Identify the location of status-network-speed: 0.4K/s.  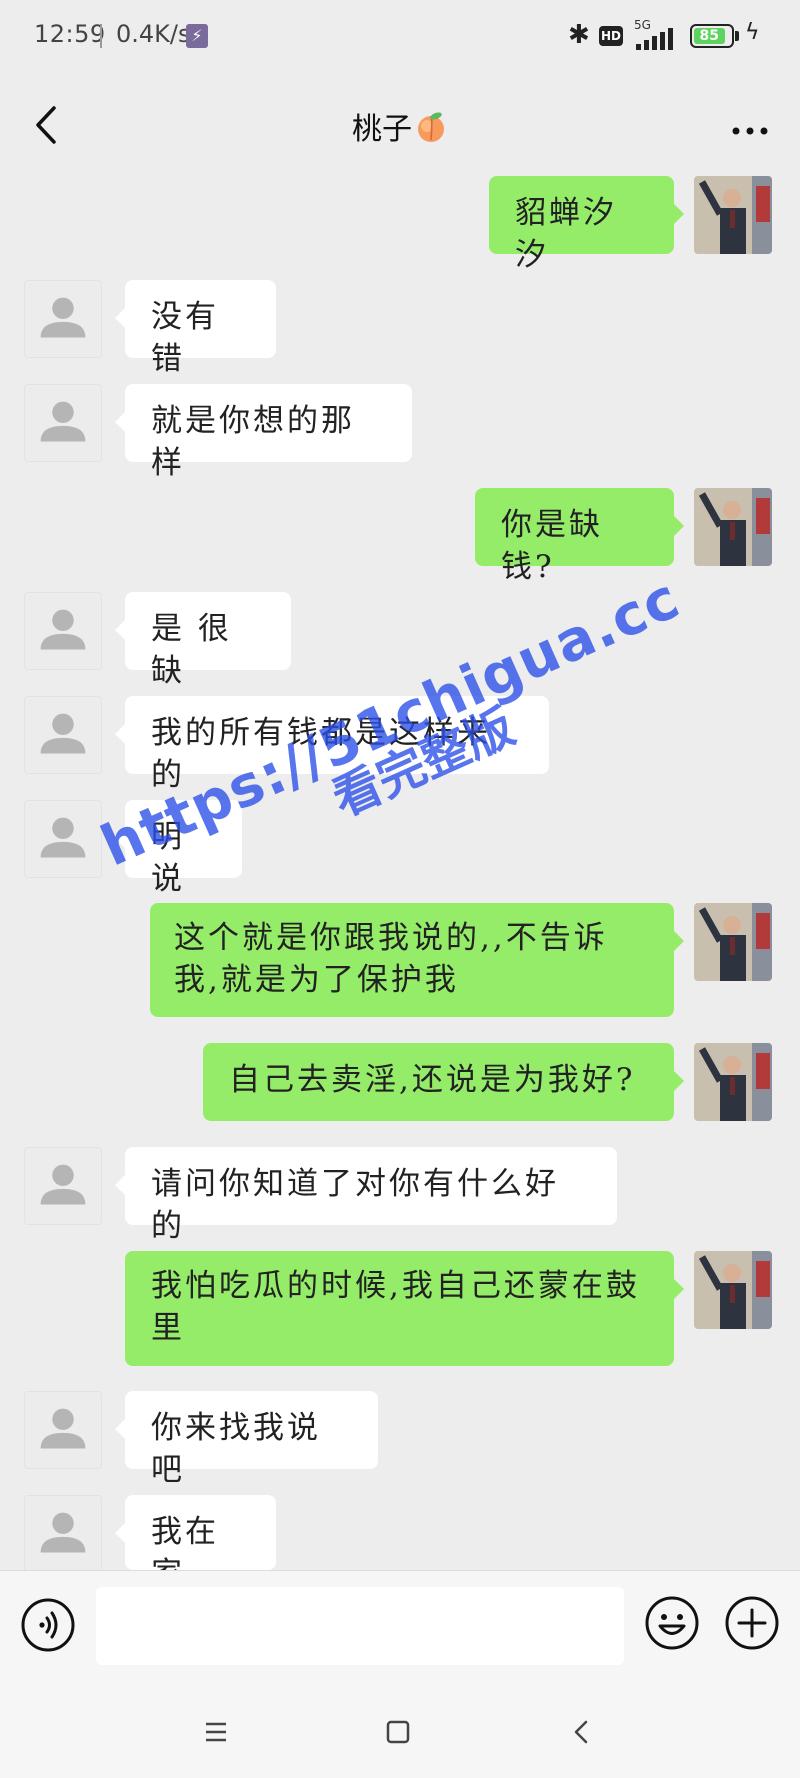
(153, 34).